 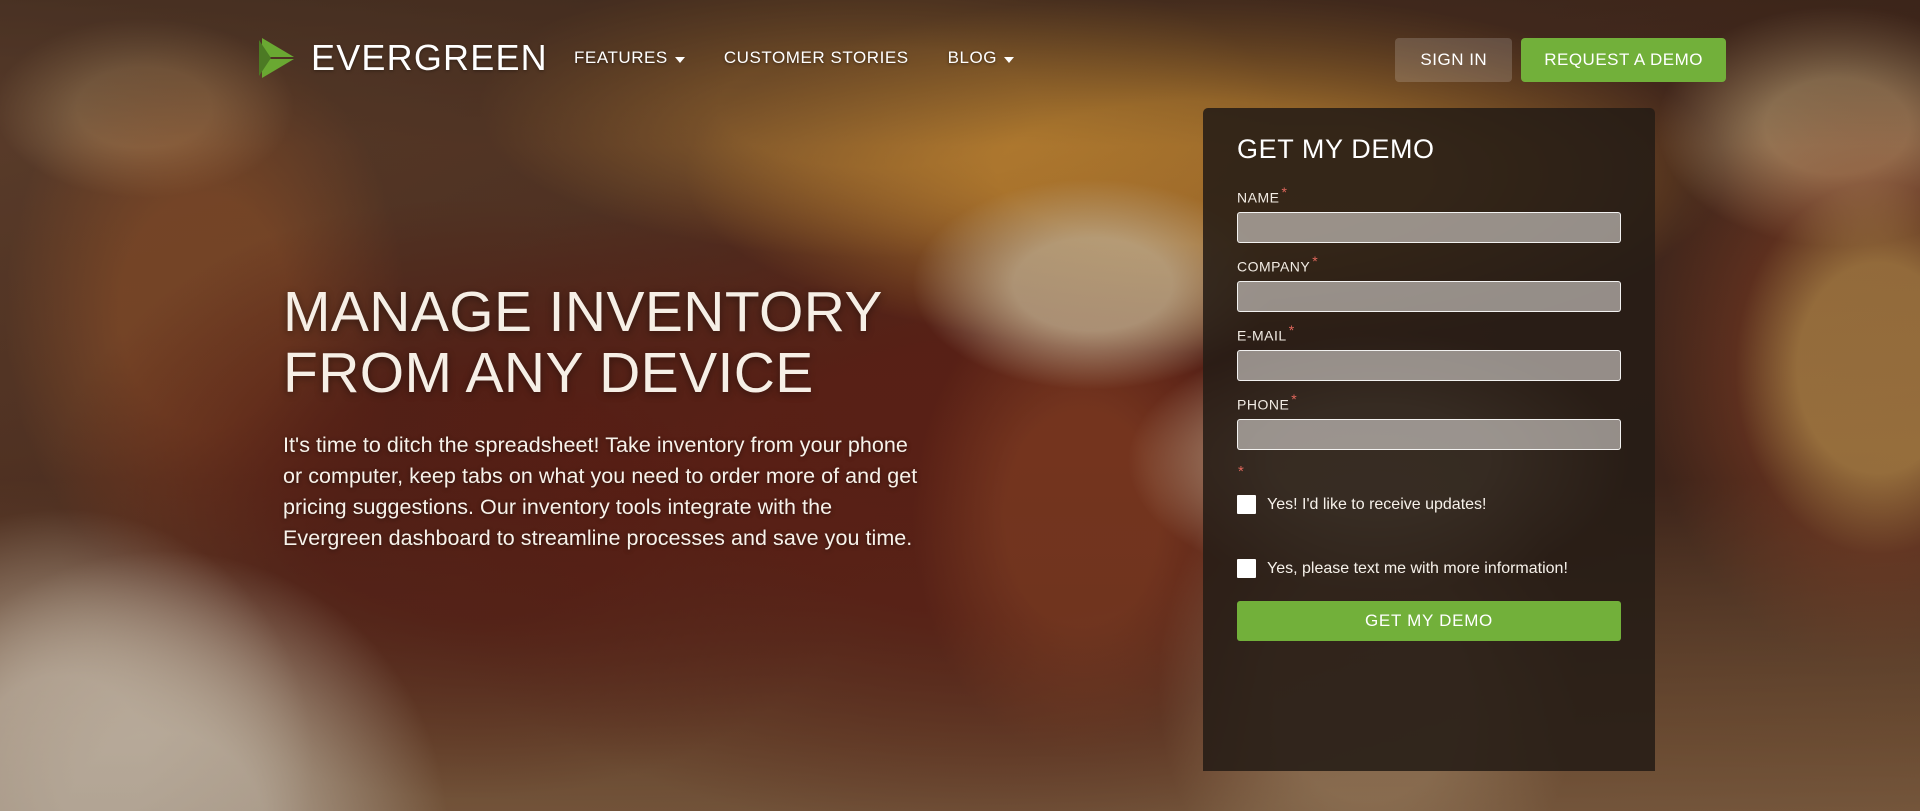 What do you see at coordinates (1429, 333) in the screenshot?
I see `email-field-label: E-MAIL *` at bounding box center [1429, 333].